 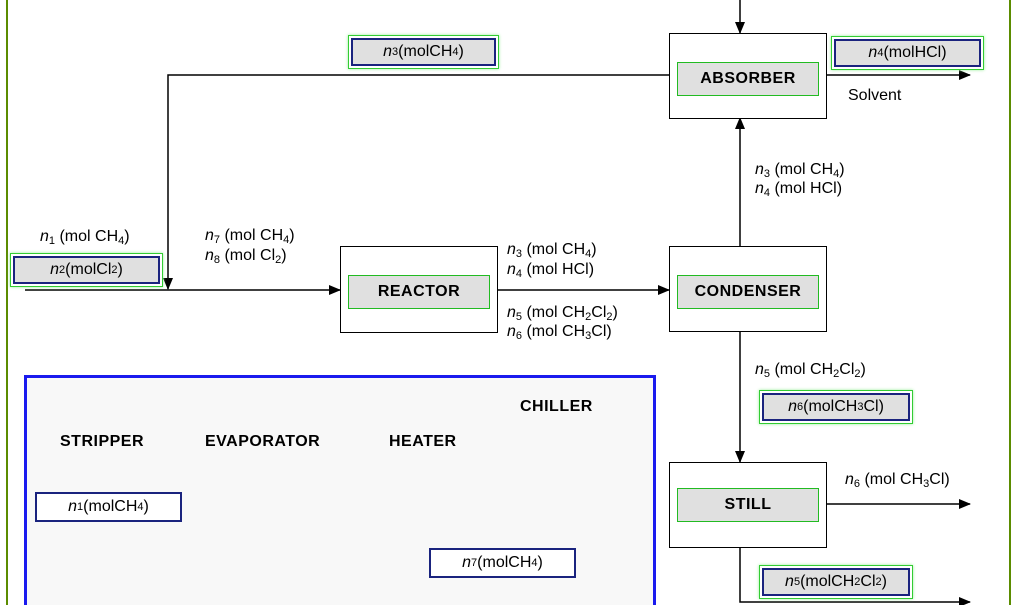 I want to click on palette-unit-chiller: CHILLER, so click(x=556, y=407).